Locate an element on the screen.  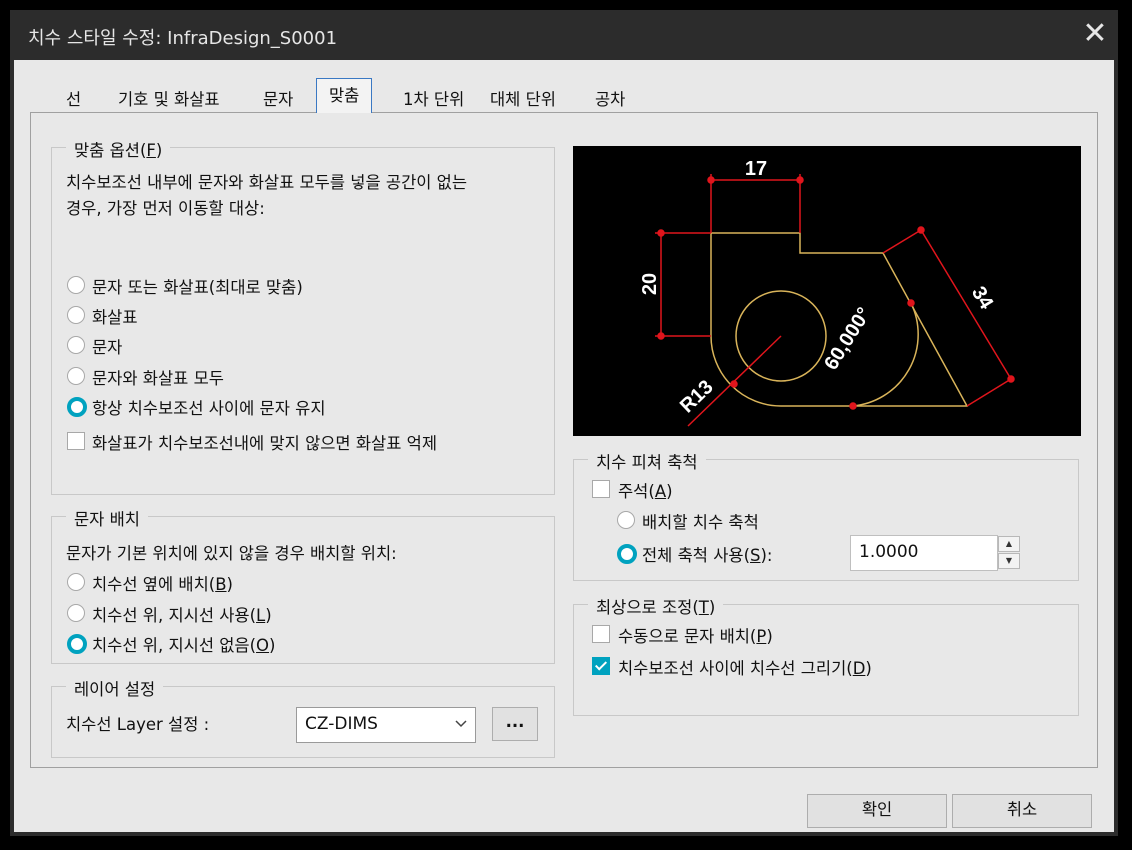
radio-over-without-leader is located at coordinates (77, 644).